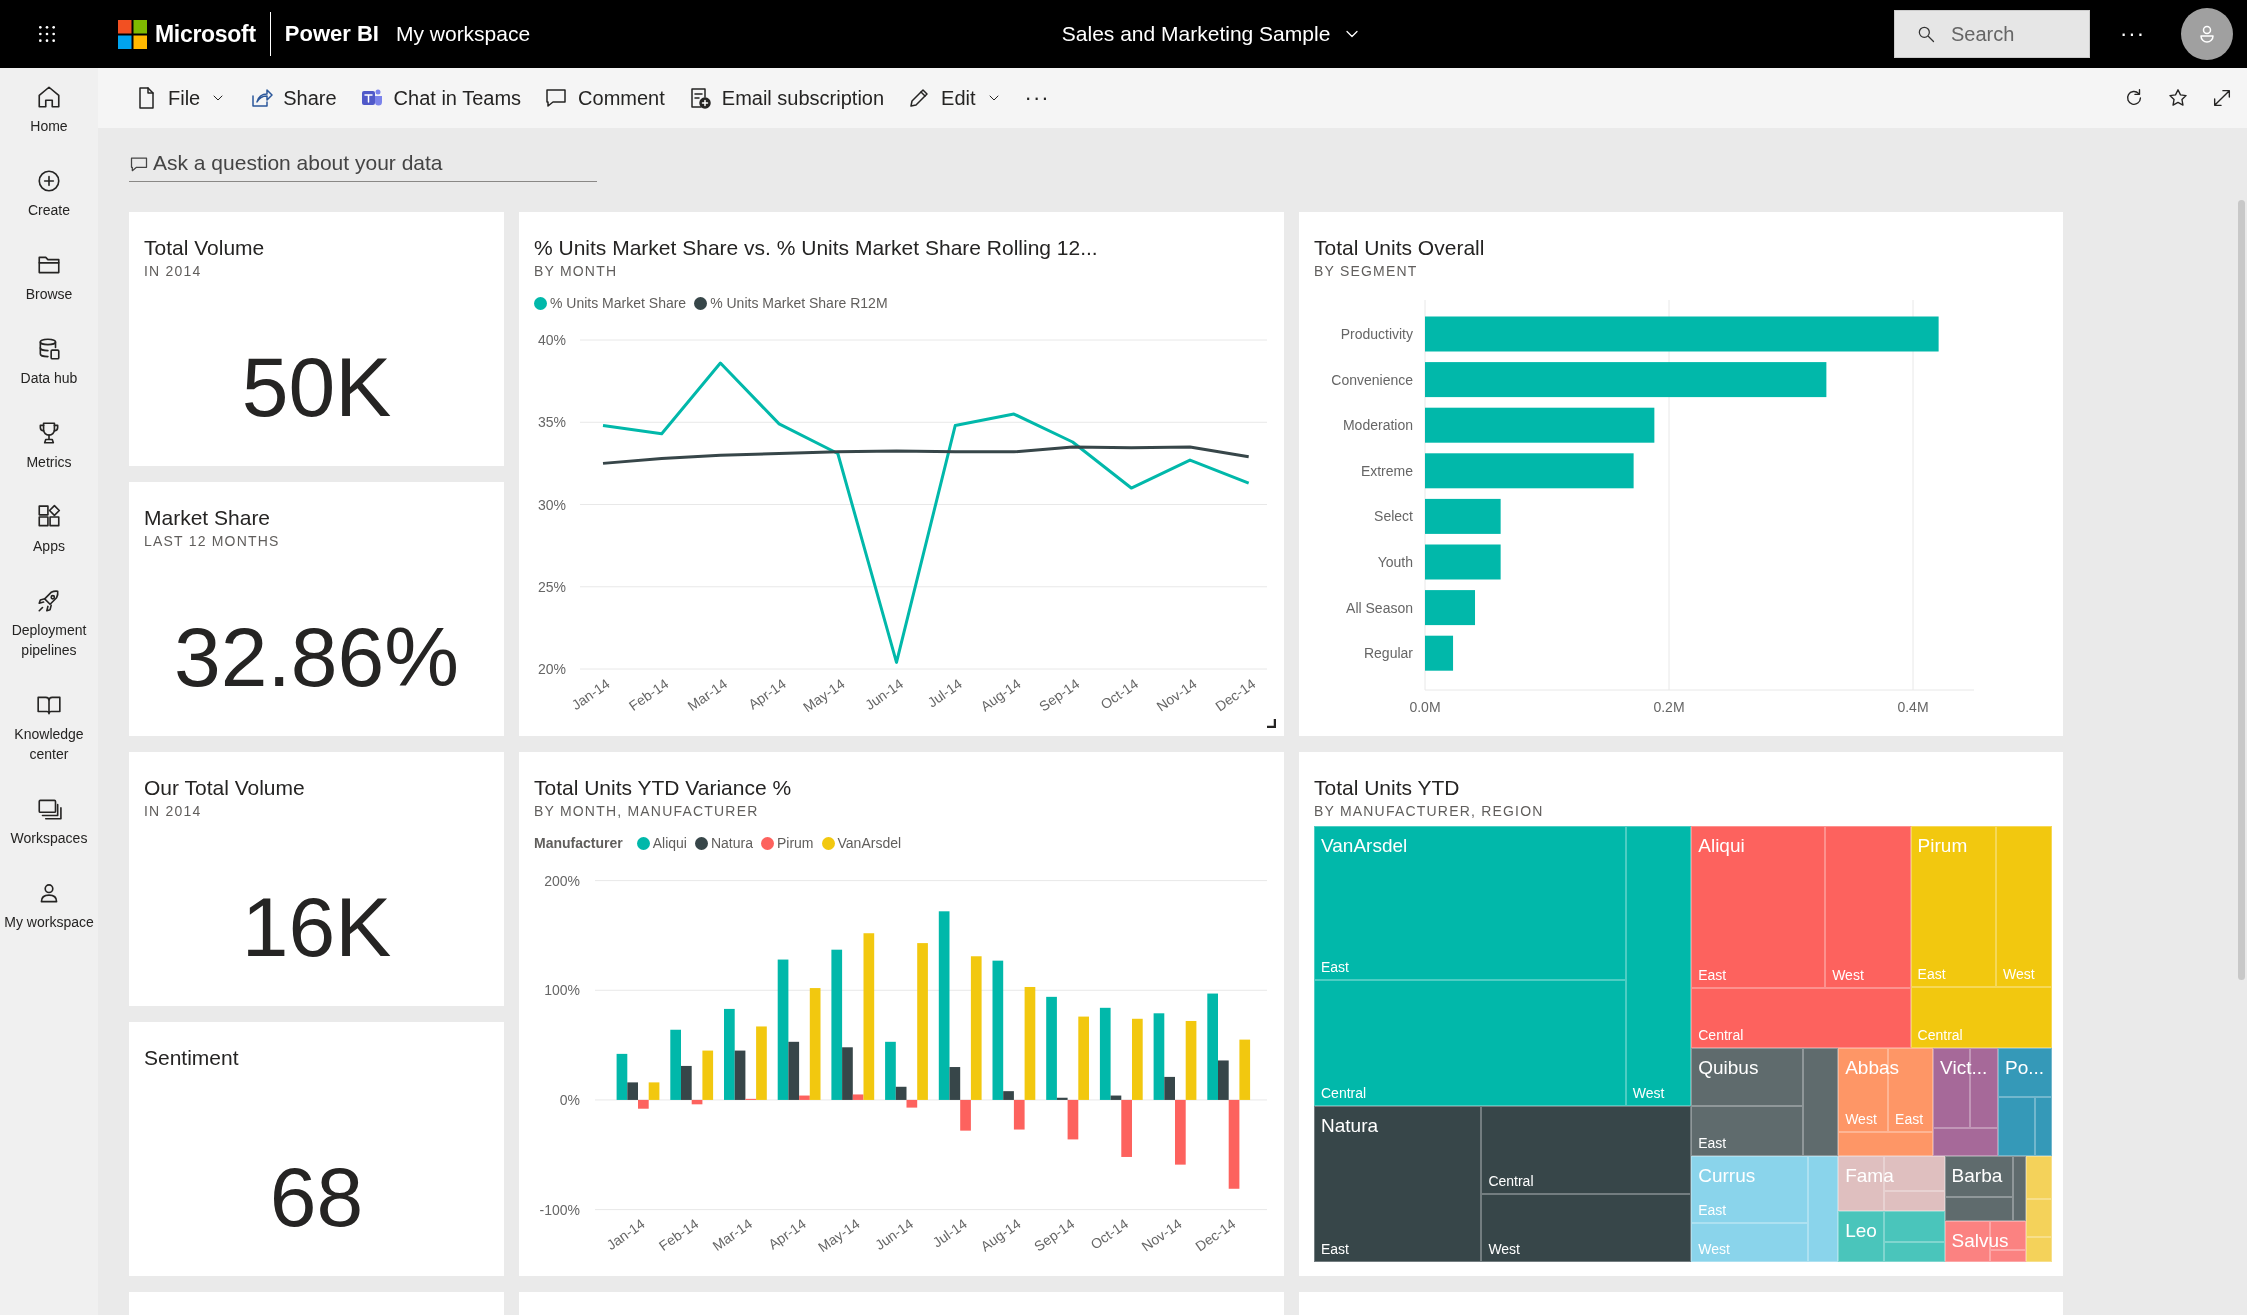 This screenshot has width=2247, height=1315. What do you see at coordinates (1364, 846) in the screenshot?
I see `manufacturer-label: VanArsdel` at bounding box center [1364, 846].